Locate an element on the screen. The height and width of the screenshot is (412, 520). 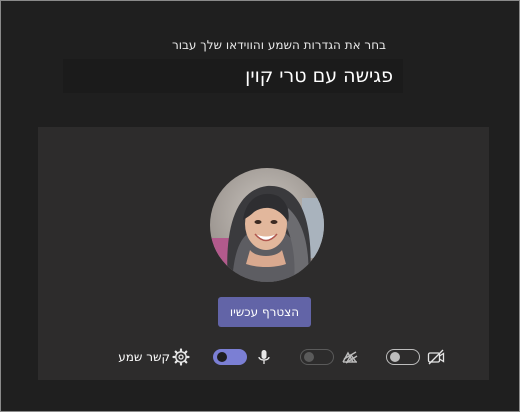
gear-icon is located at coordinates (181, 357).